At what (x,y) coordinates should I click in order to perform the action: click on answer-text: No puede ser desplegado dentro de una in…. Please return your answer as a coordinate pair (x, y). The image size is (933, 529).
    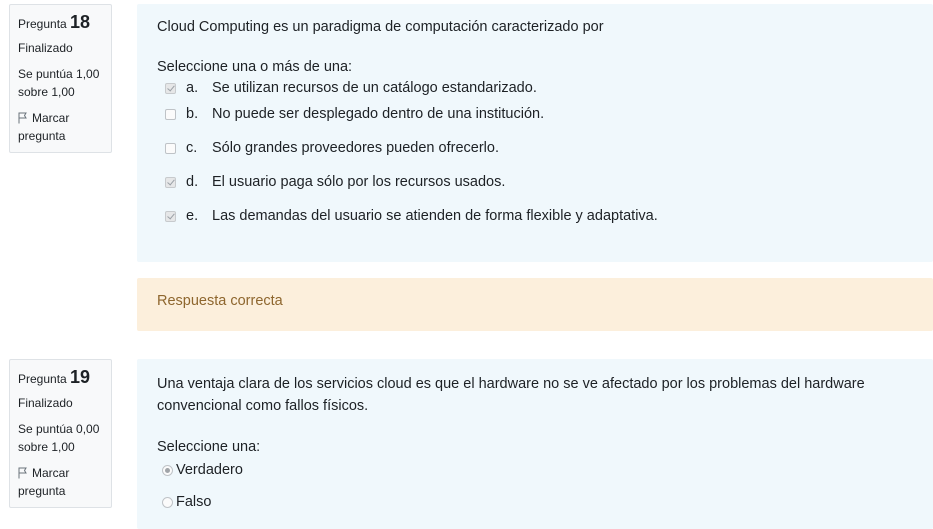
    Looking at the image, I should click on (378, 114).